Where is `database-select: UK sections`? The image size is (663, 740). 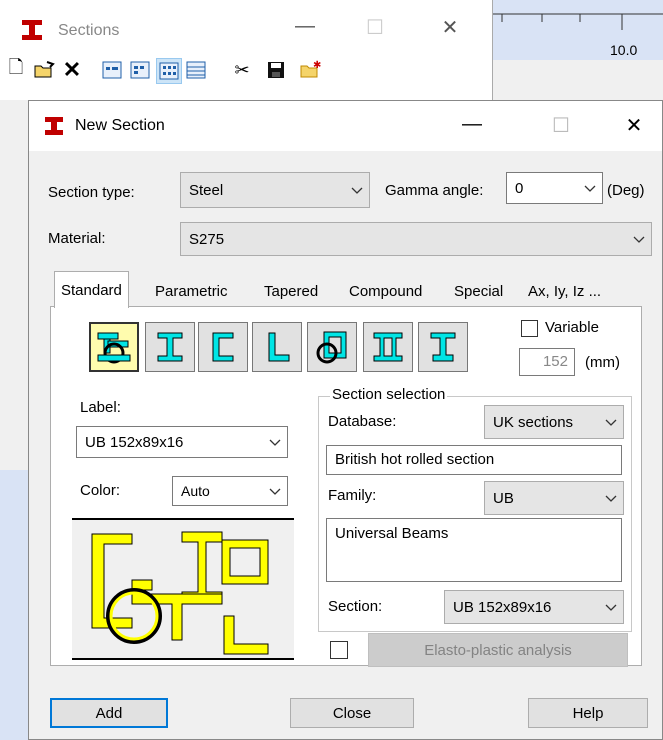
database-select: UK sections is located at coordinates (554, 422).